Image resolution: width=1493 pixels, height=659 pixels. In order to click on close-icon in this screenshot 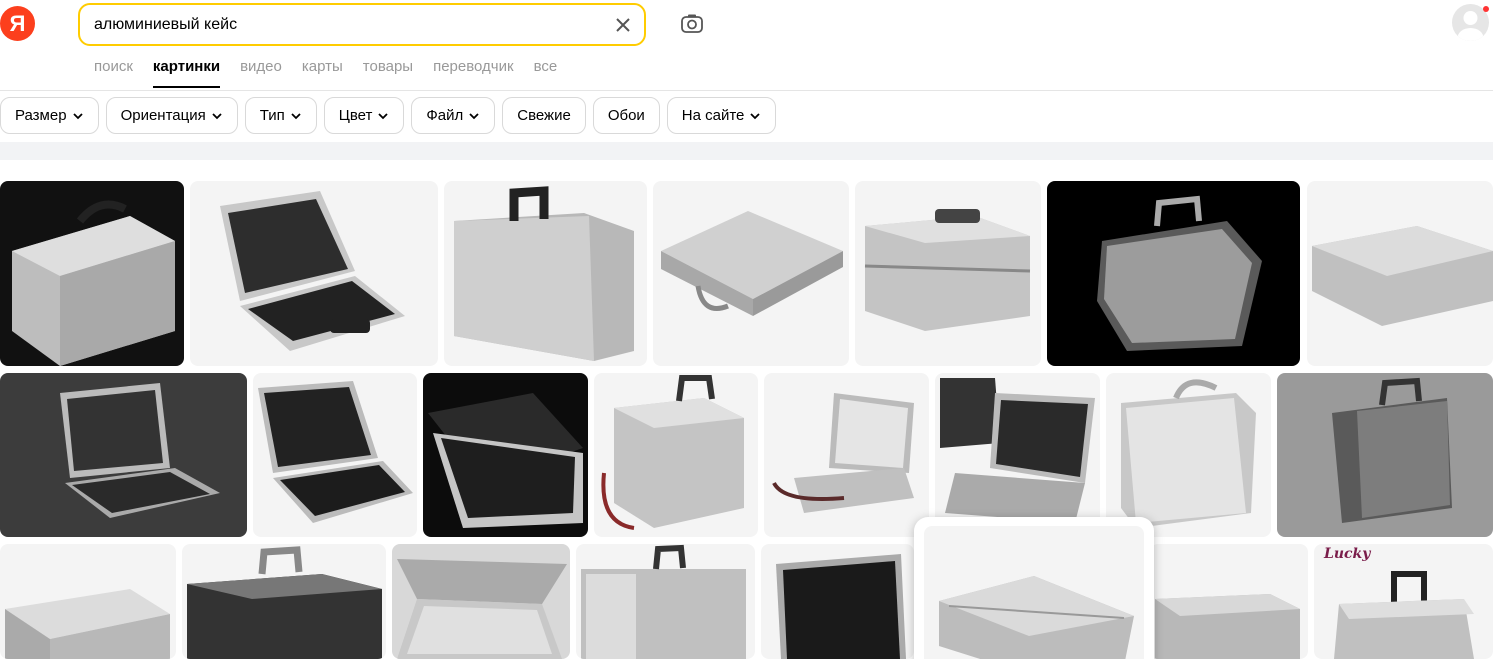, I will do `click(623, 25)`.